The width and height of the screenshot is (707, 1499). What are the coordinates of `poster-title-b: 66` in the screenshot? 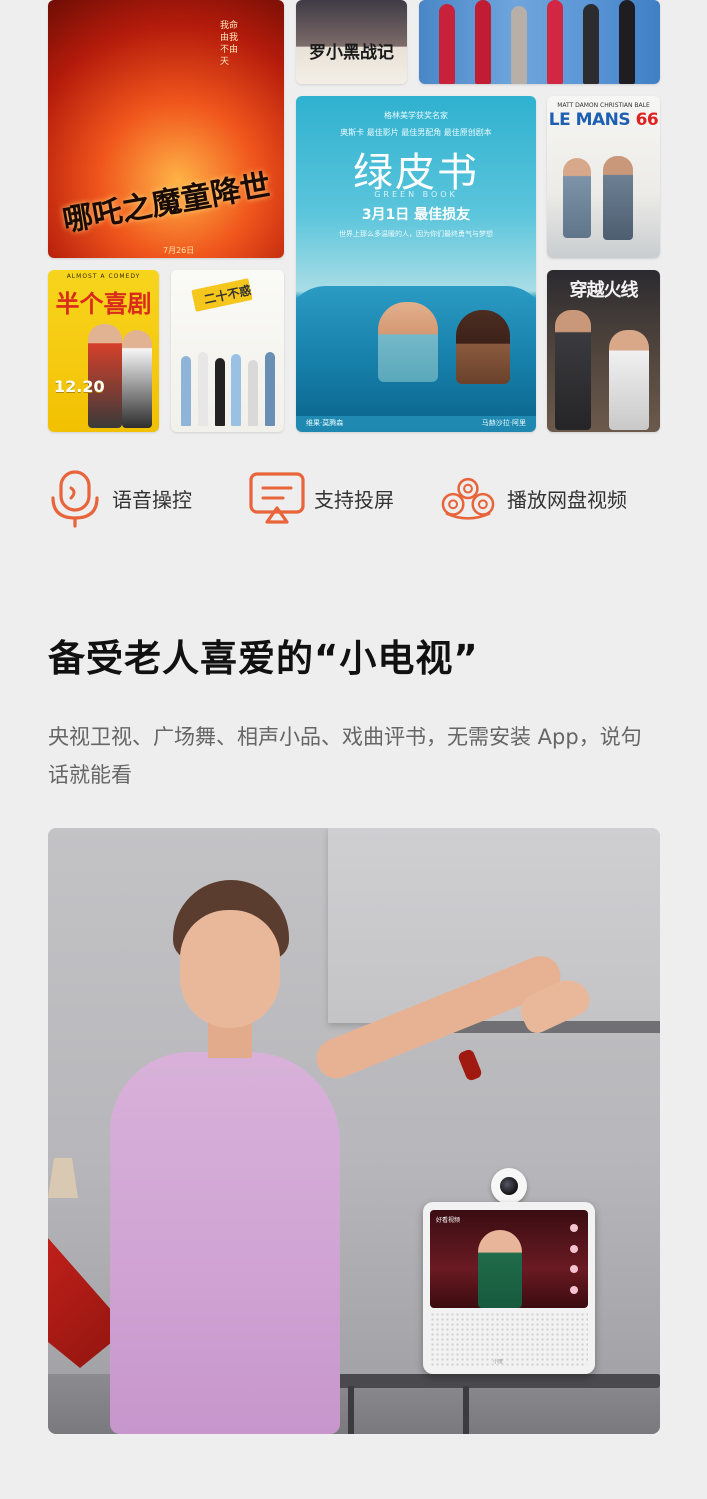 It's located at (647, 120).